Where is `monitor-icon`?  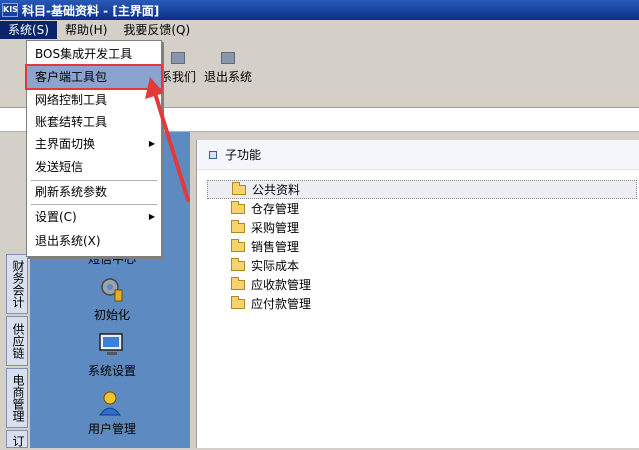
monitor-icon is located at coordinates (111, 344).